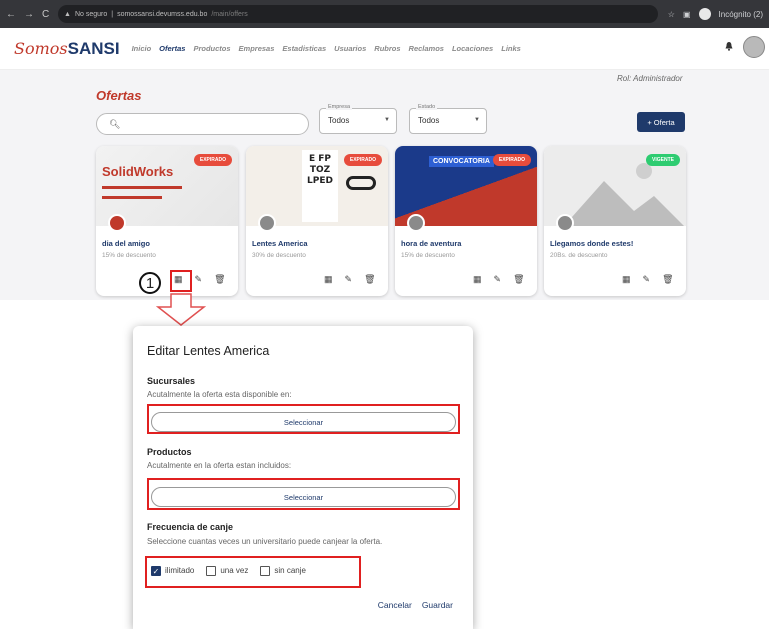 The height and width of the screenshot is (629, 769). What do you see at coordinates (202, 124) in the screenshot?
I see `search-input: 🔍︎` at bounding box center [202, 124].